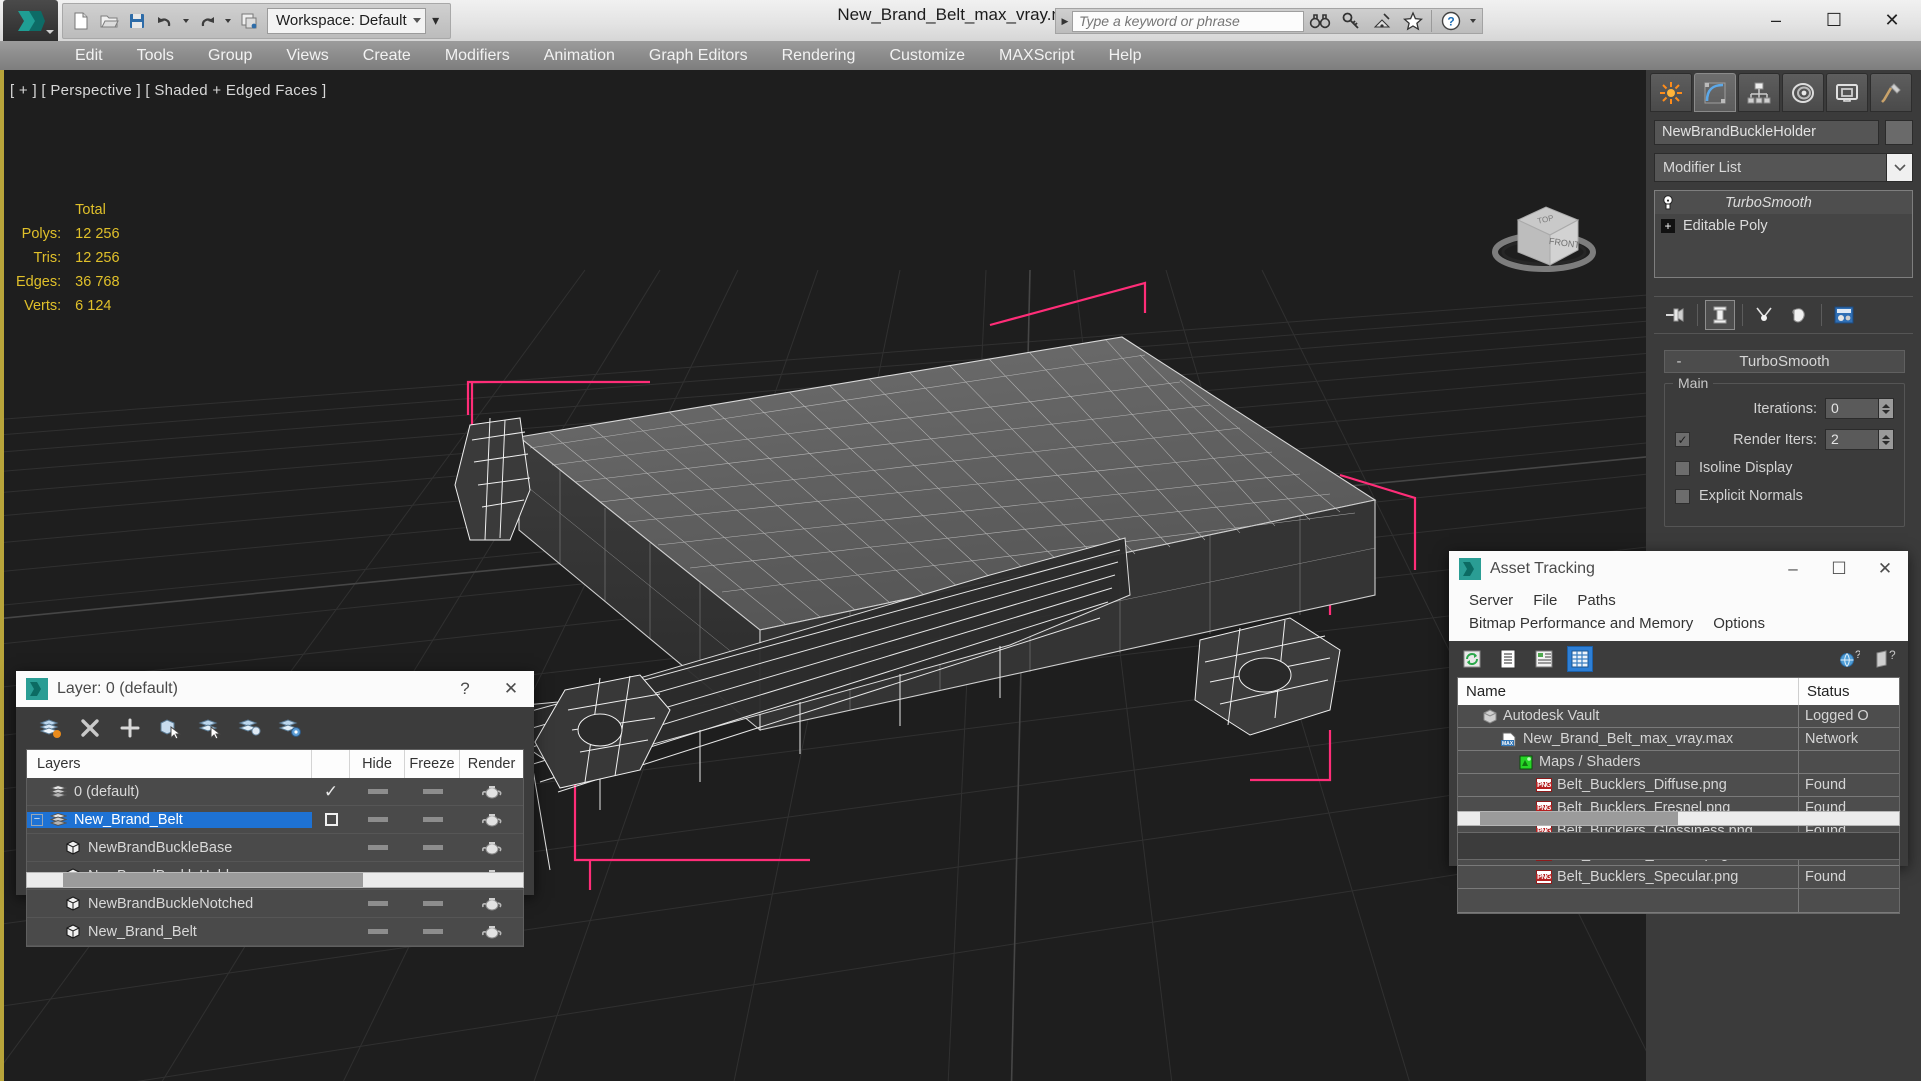  Describe the element at coordinates (275, 904) in the screenshot. I see `layer-row: NewBrandBuckleNotched` at that location.